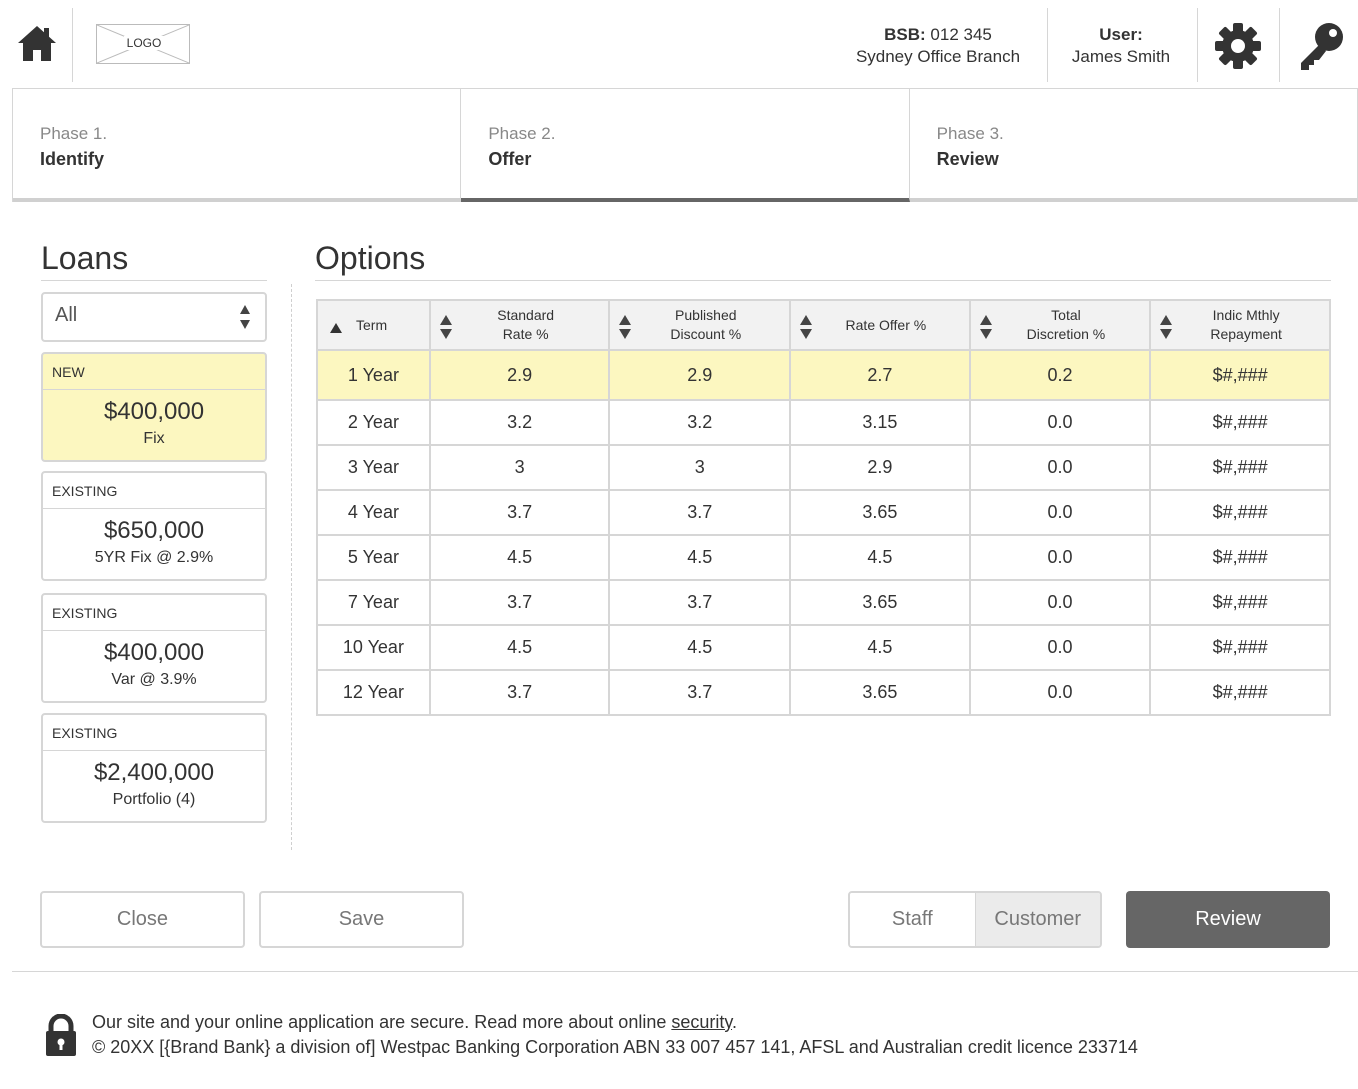 The width and height of the screenshot is (1358, 1089). I want to click on loan-card: EXISTING $650,000 5YR Fix @ 2.9%, so click(154, 526).